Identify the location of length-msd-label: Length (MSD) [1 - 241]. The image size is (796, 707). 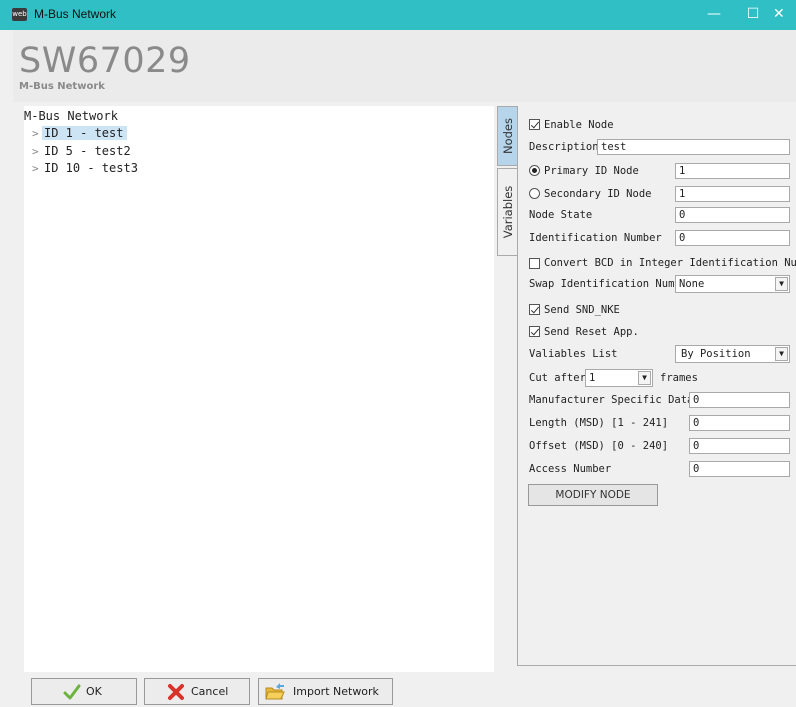
(599, 423).